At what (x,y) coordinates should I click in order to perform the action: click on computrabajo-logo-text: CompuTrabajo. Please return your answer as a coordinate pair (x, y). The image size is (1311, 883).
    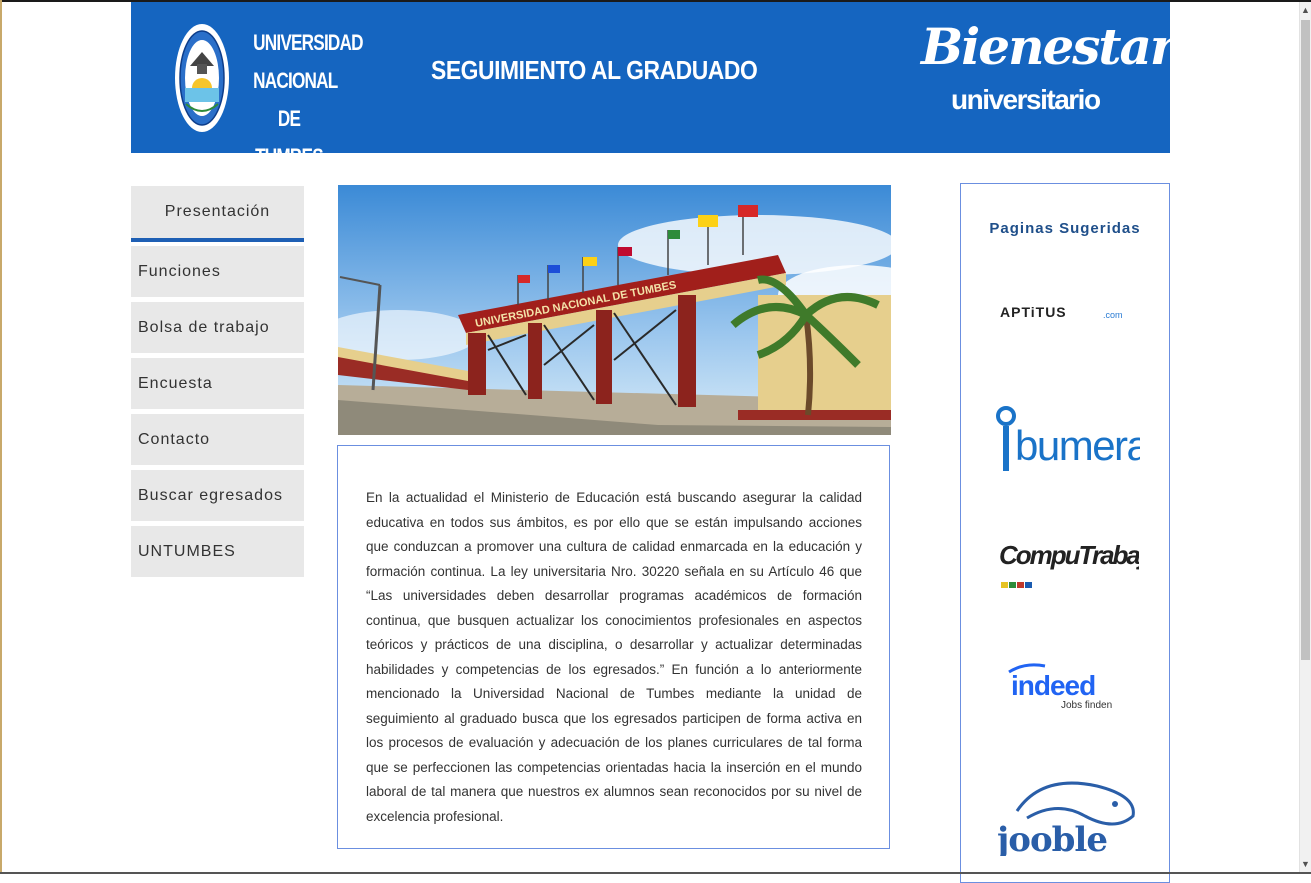
    Looking at the image, I should click on (1069, 555).